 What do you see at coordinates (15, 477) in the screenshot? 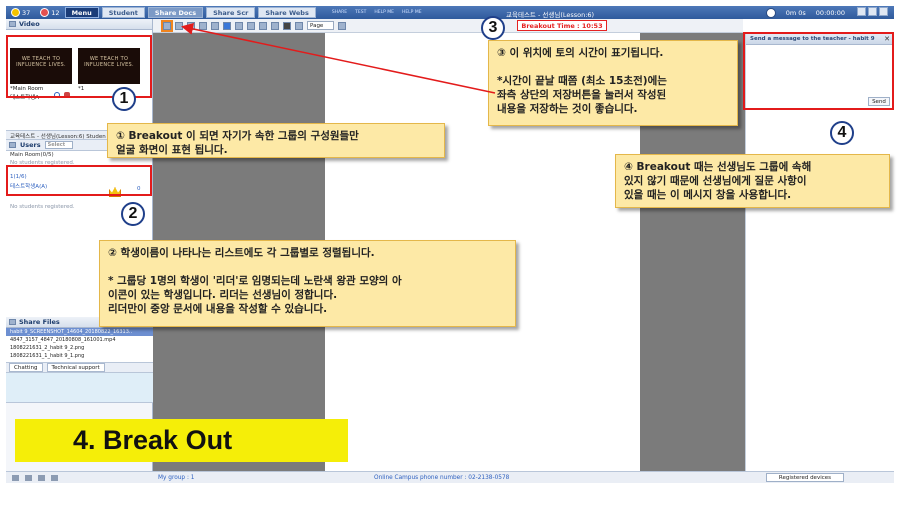
I see `settings-icon` at bounding box center [15, 477].